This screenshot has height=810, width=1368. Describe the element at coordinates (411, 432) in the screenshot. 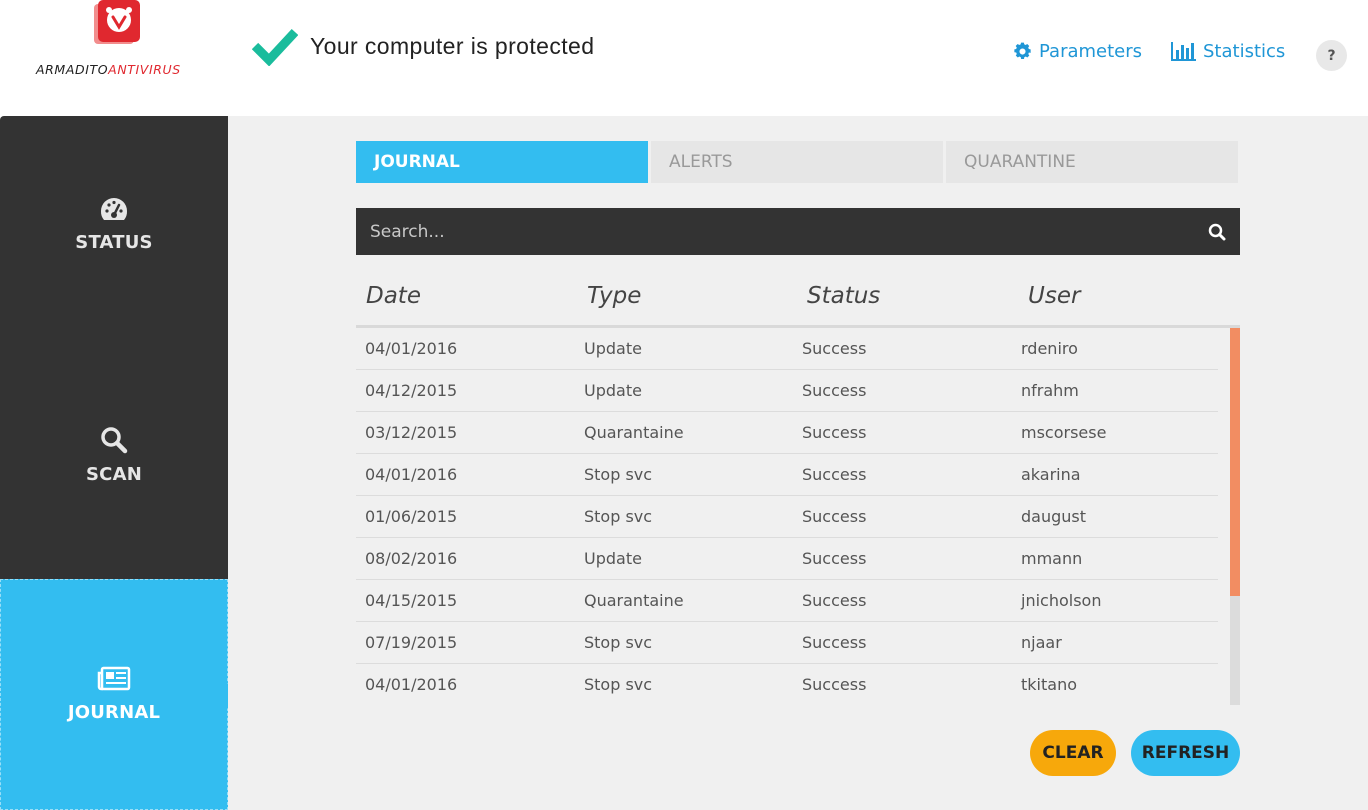

I see `cell-date: 03/12/2015` at that location.